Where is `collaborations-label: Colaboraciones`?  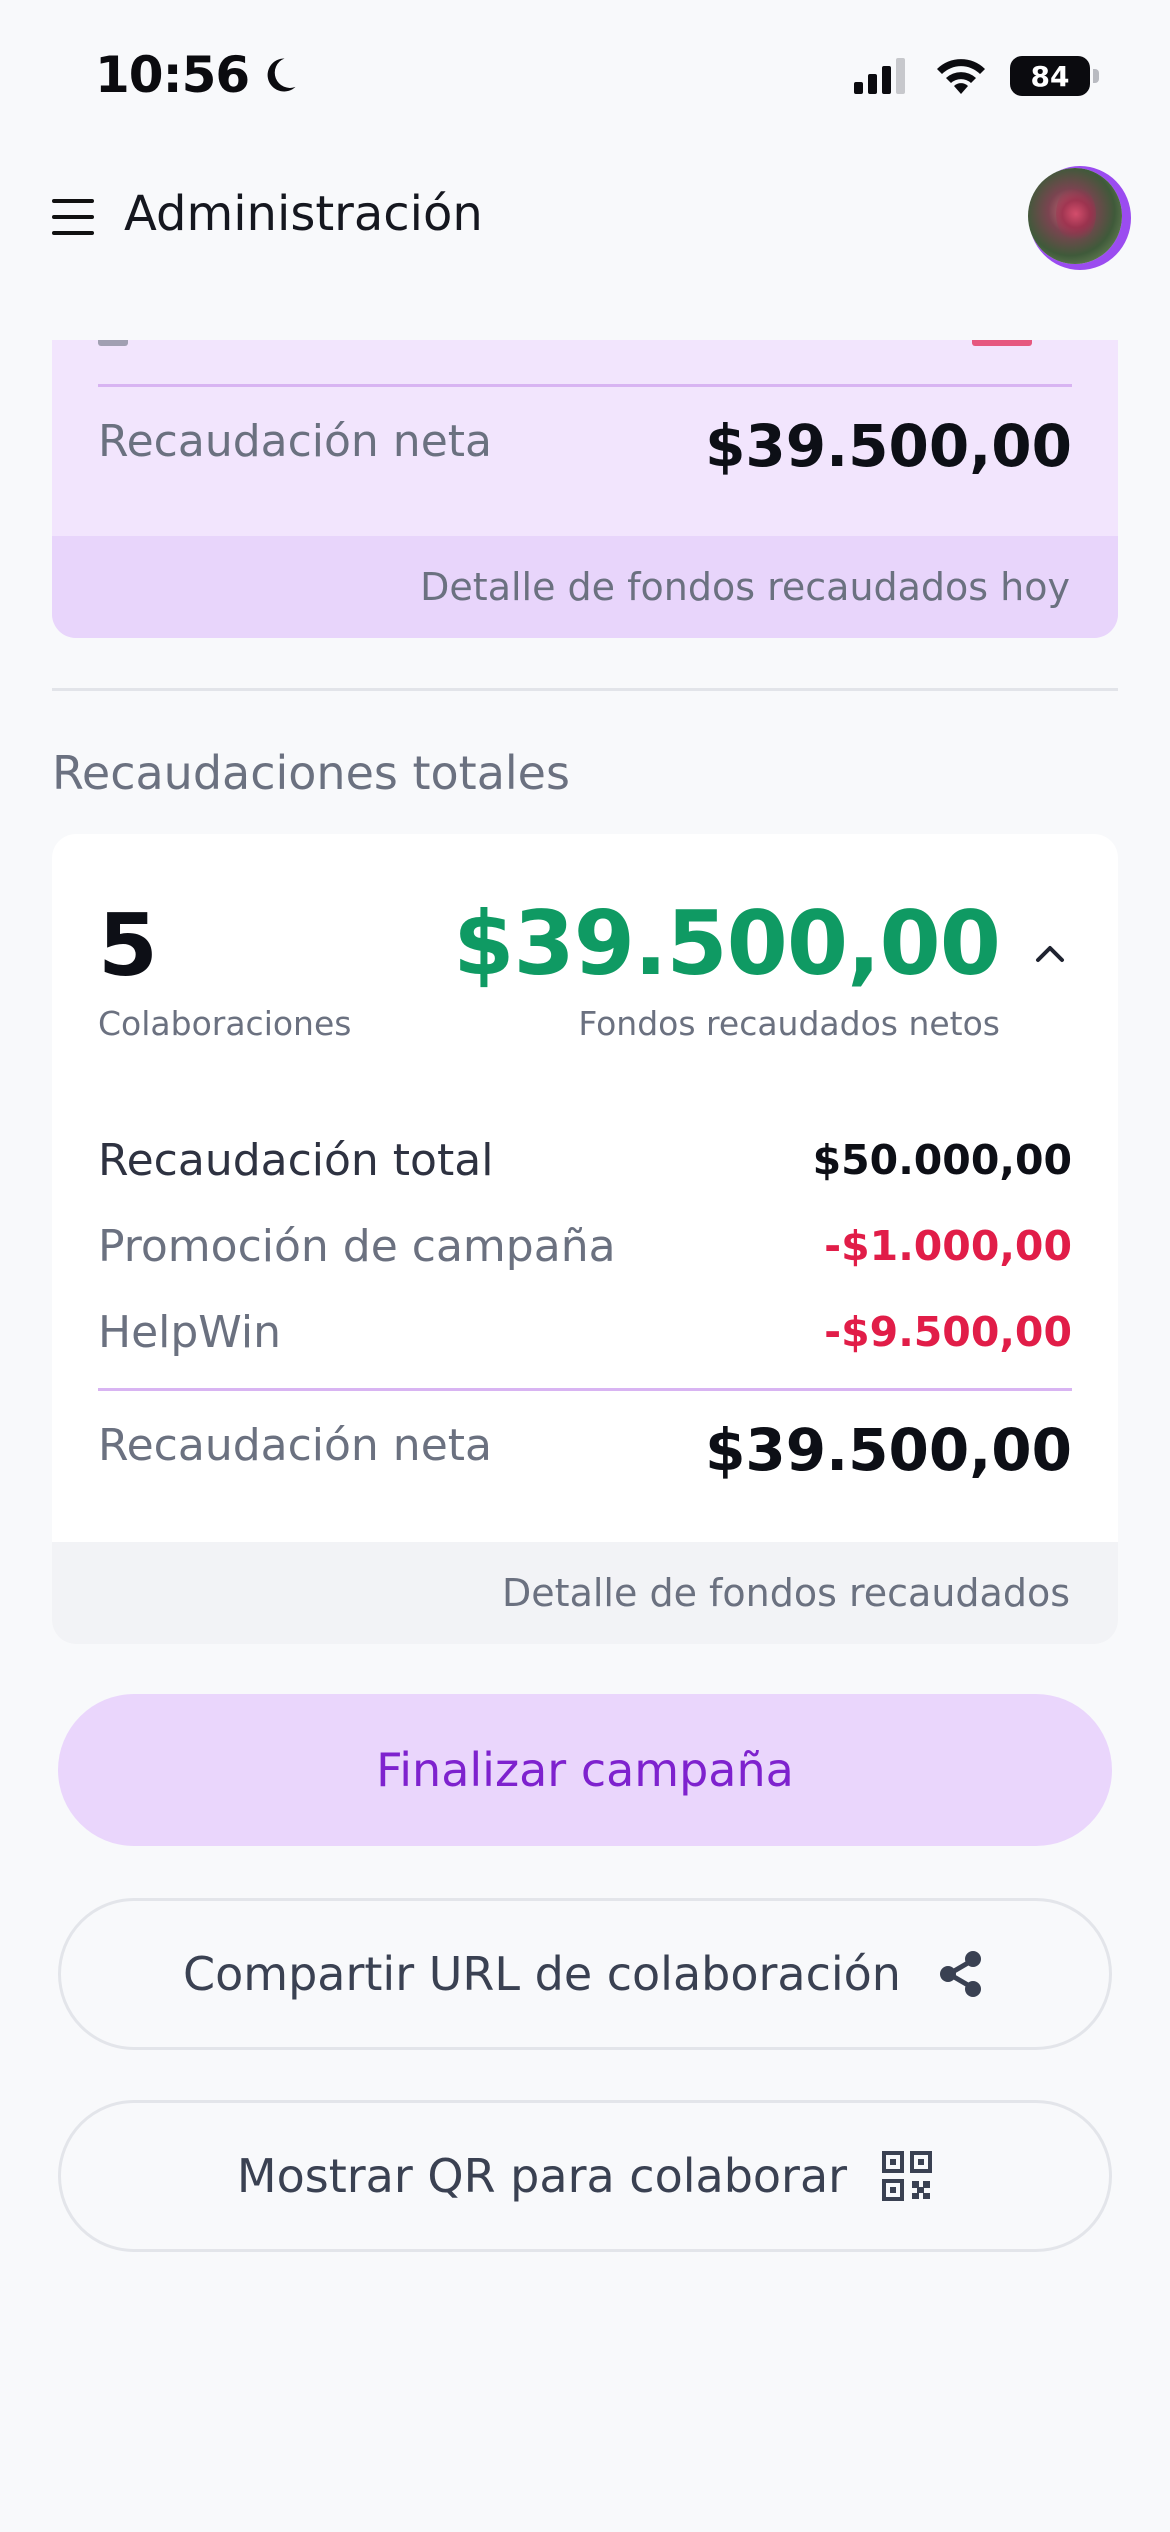 collaborations-label: Colaboraciones is located at coordinates (225, 1023).